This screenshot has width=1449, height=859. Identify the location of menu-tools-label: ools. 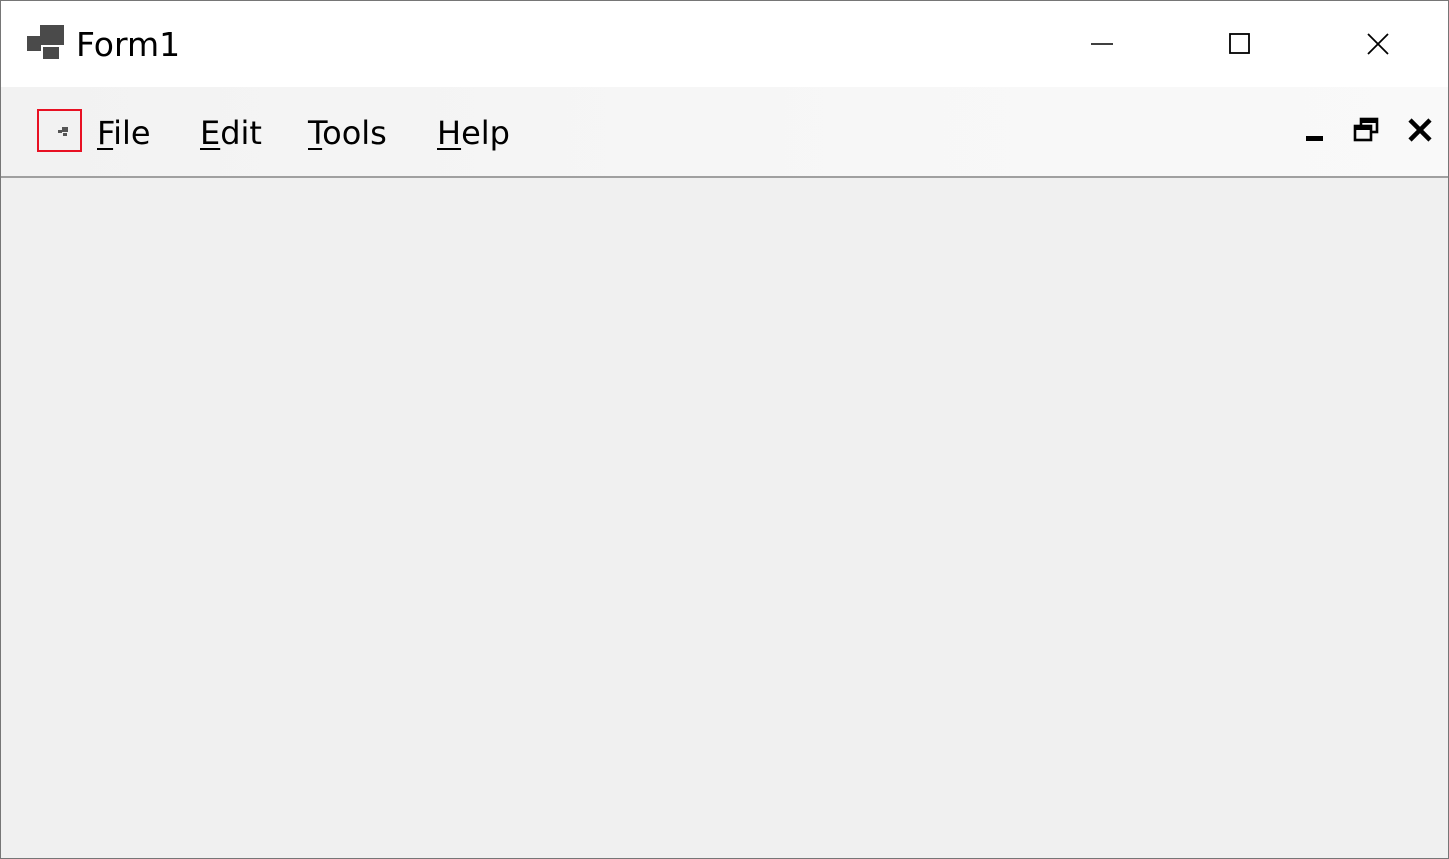
(354, 133).